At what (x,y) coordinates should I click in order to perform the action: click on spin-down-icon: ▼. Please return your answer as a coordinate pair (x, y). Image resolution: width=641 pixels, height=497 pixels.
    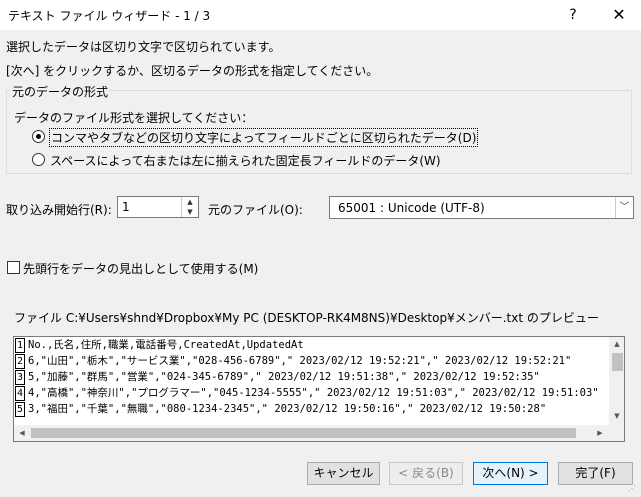
    Looking at the image, I should click on (189, 212).